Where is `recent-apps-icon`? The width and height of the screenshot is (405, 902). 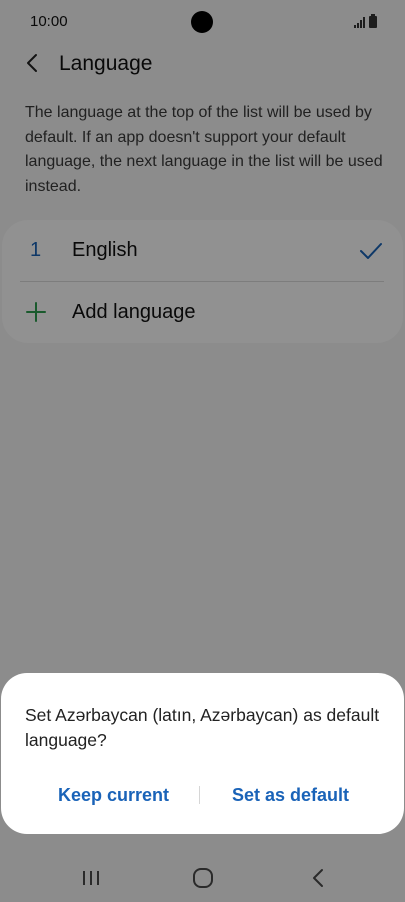
recent-apps-icon is located at coordinates (91, 878).